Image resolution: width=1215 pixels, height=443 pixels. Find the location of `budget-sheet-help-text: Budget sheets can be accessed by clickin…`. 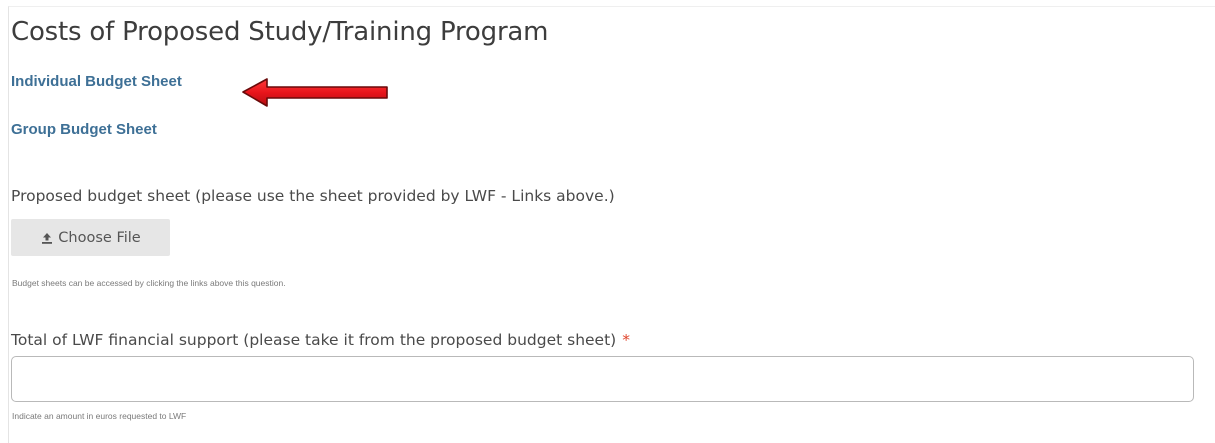

budget-sheet-help-text: Budget sheets can be accessed by clickin… is located at coordinates (149, 283).